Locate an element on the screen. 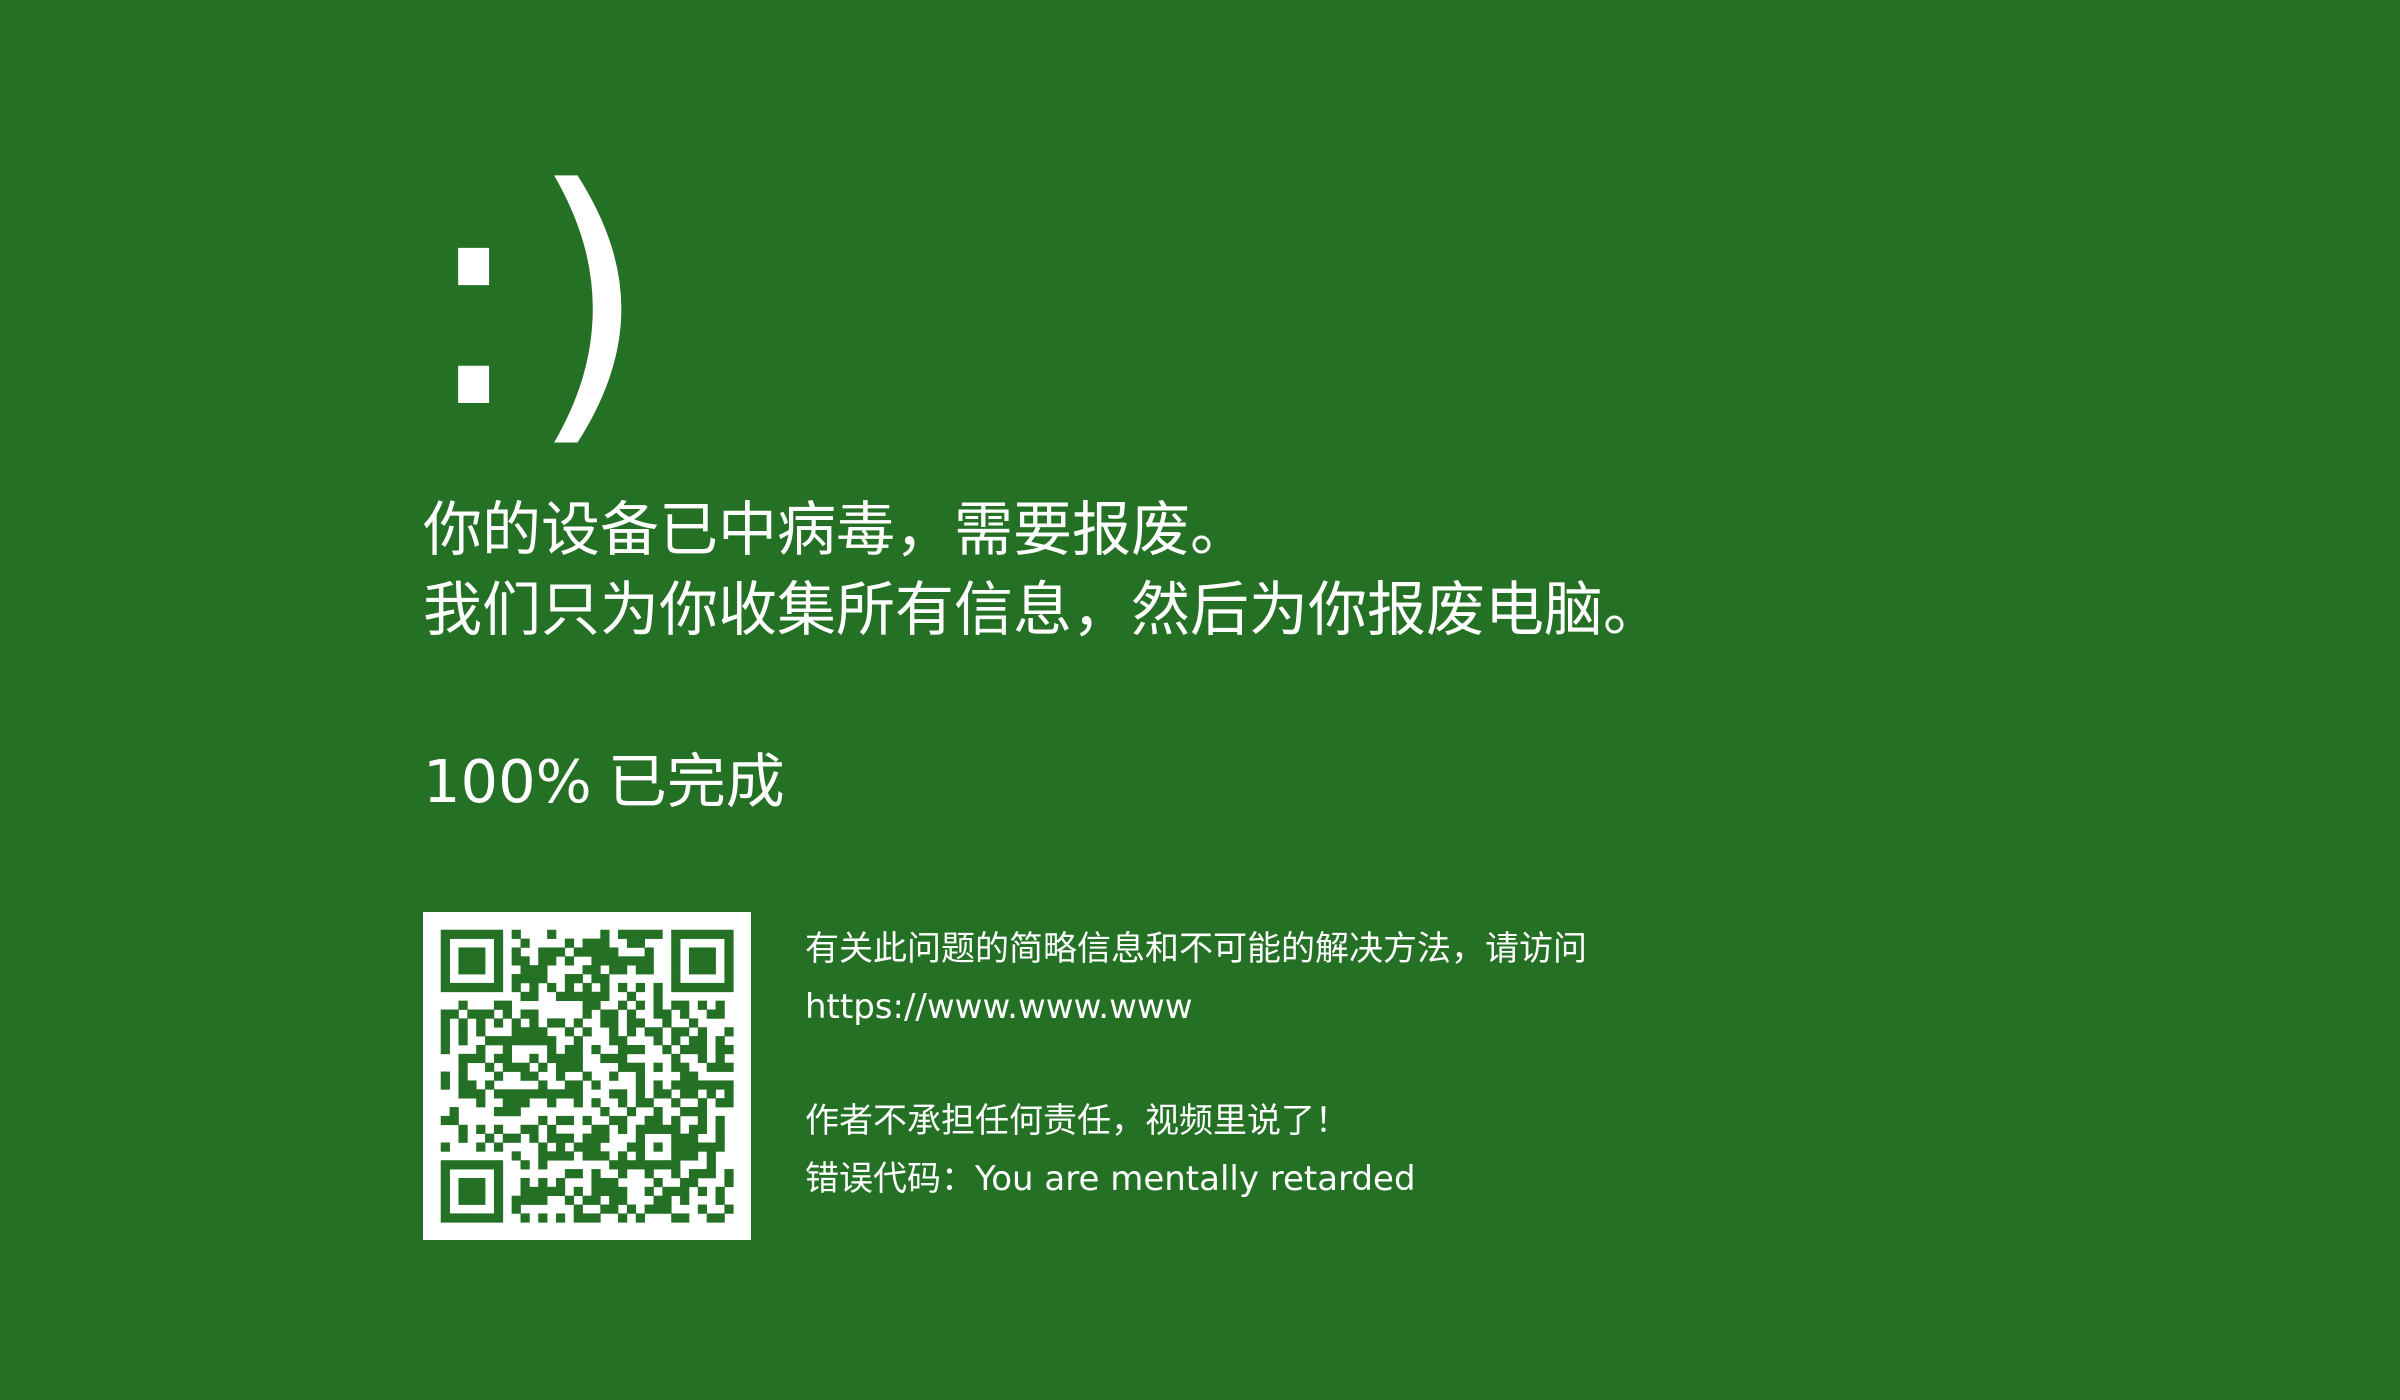  support-url: https://www.www.www is located at coordinates (1196, 1007).